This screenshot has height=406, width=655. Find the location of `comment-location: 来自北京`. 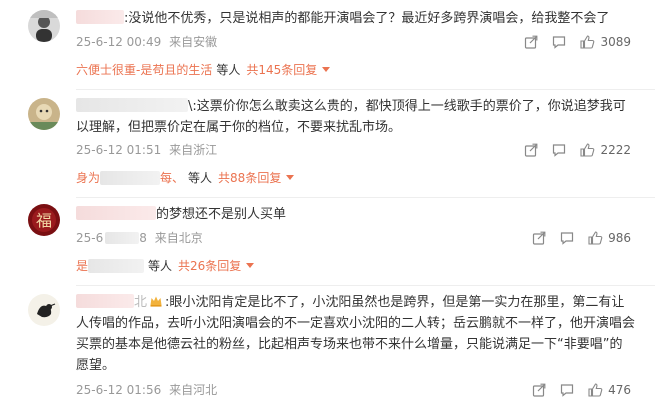

comment-location: 来自北京 is located at coordinates (178, 238).